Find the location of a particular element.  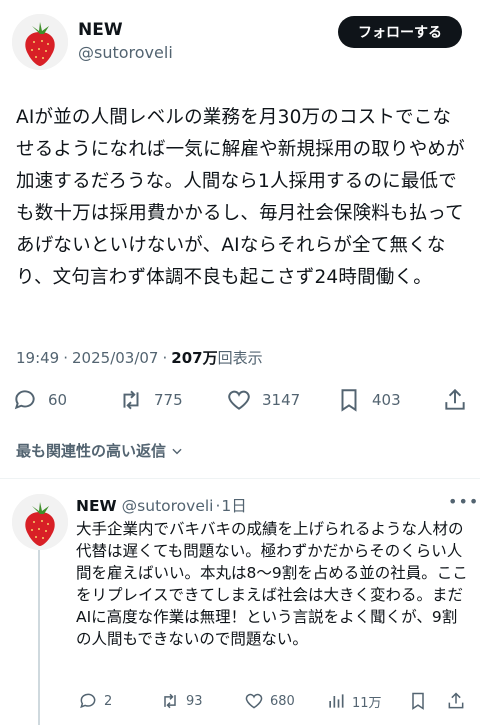

reply-reply-count: 2 is located at coordinates (108, 701).